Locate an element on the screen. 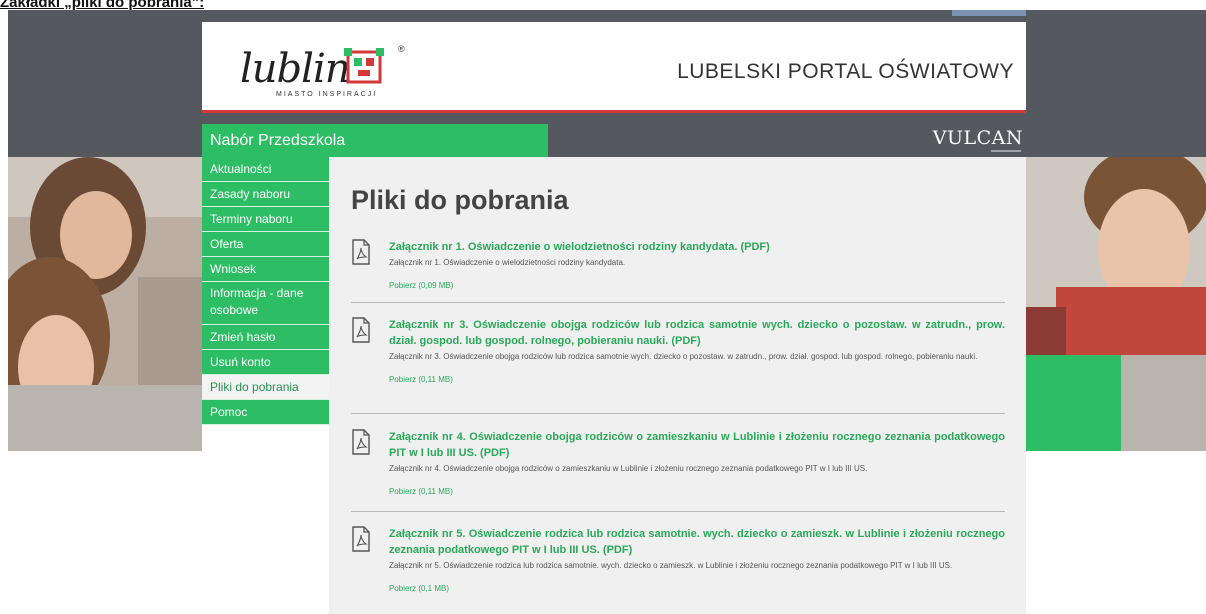  sidebar-item-zasady-naboru: Zasady naboru is located at coordinates (265, 194).